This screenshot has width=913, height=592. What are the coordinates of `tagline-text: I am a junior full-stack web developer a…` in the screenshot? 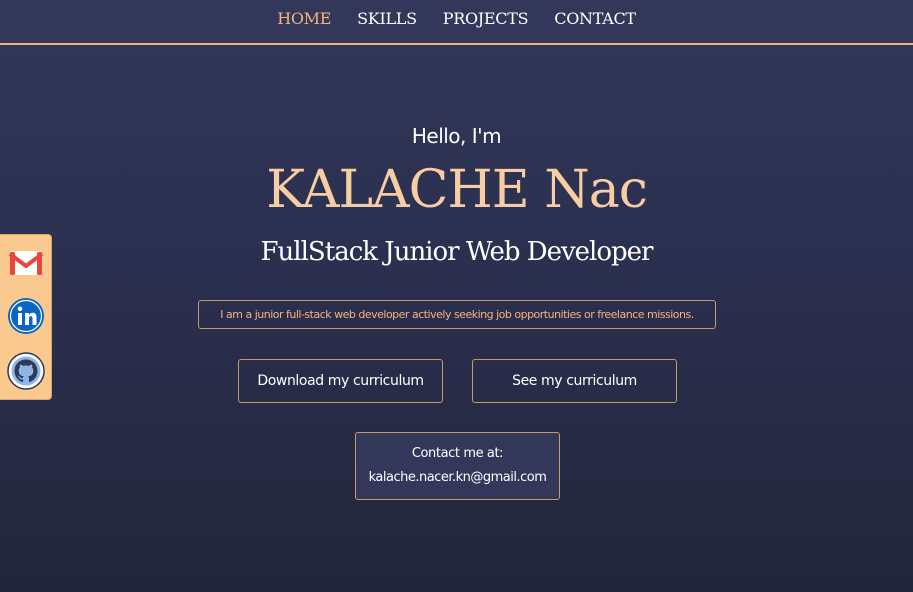 It's located at (457, 314).